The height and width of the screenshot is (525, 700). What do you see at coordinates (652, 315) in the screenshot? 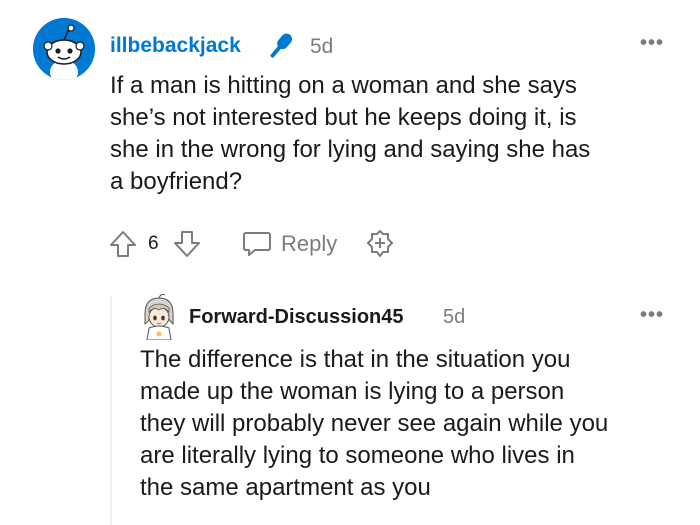
I see `more-options-icon: •••` at bounding box center [652, 315].